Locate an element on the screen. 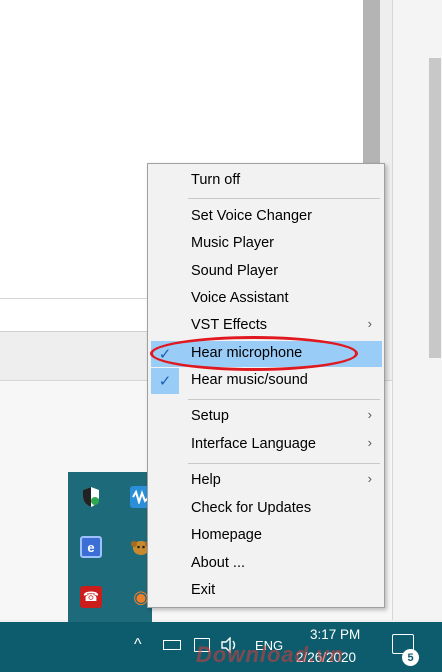 Image resolution: width=442 pixels, height=672 pixels. battery-icon is located at coordinates (172, 645).